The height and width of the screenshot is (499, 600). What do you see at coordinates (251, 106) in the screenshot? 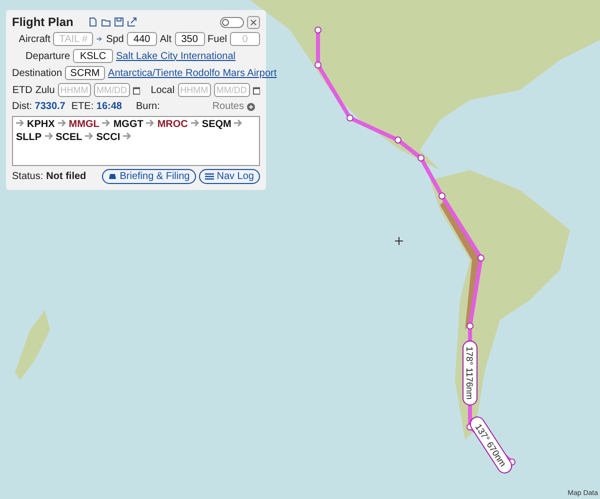
I see `plus-icon` at bounding box center [251, 106].